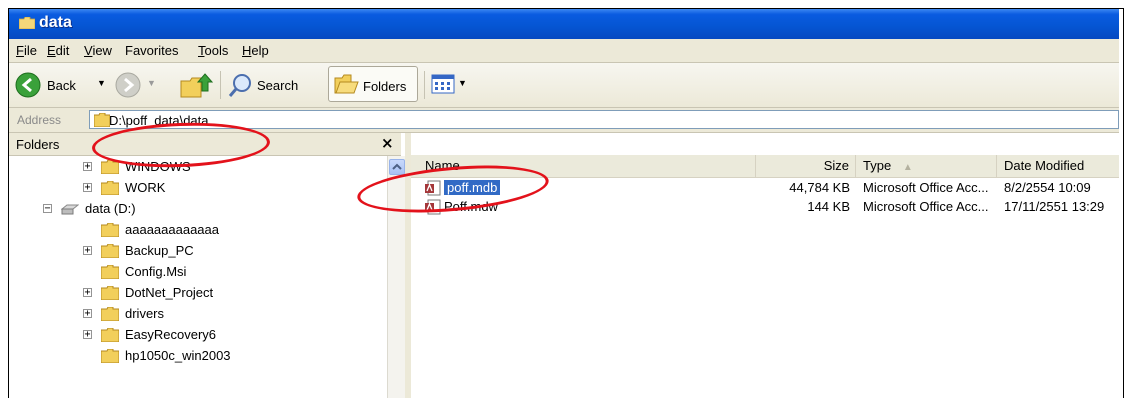 The width and height of the screenshot is (1132, 398). What do you see at coordinates (828, 206) in the screenshot?
I see `file-size: 144 KB` at bounding box center [828, 206].